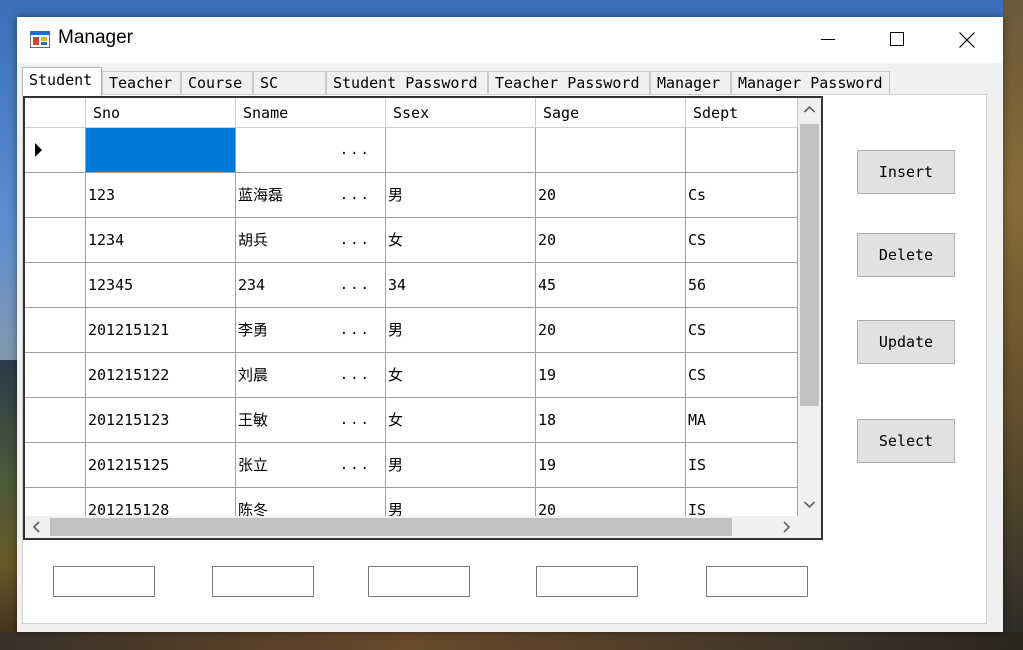 The width and height of the screenshot is (1023, 650). I want to click on tab-student: Student, so click(62, 81).